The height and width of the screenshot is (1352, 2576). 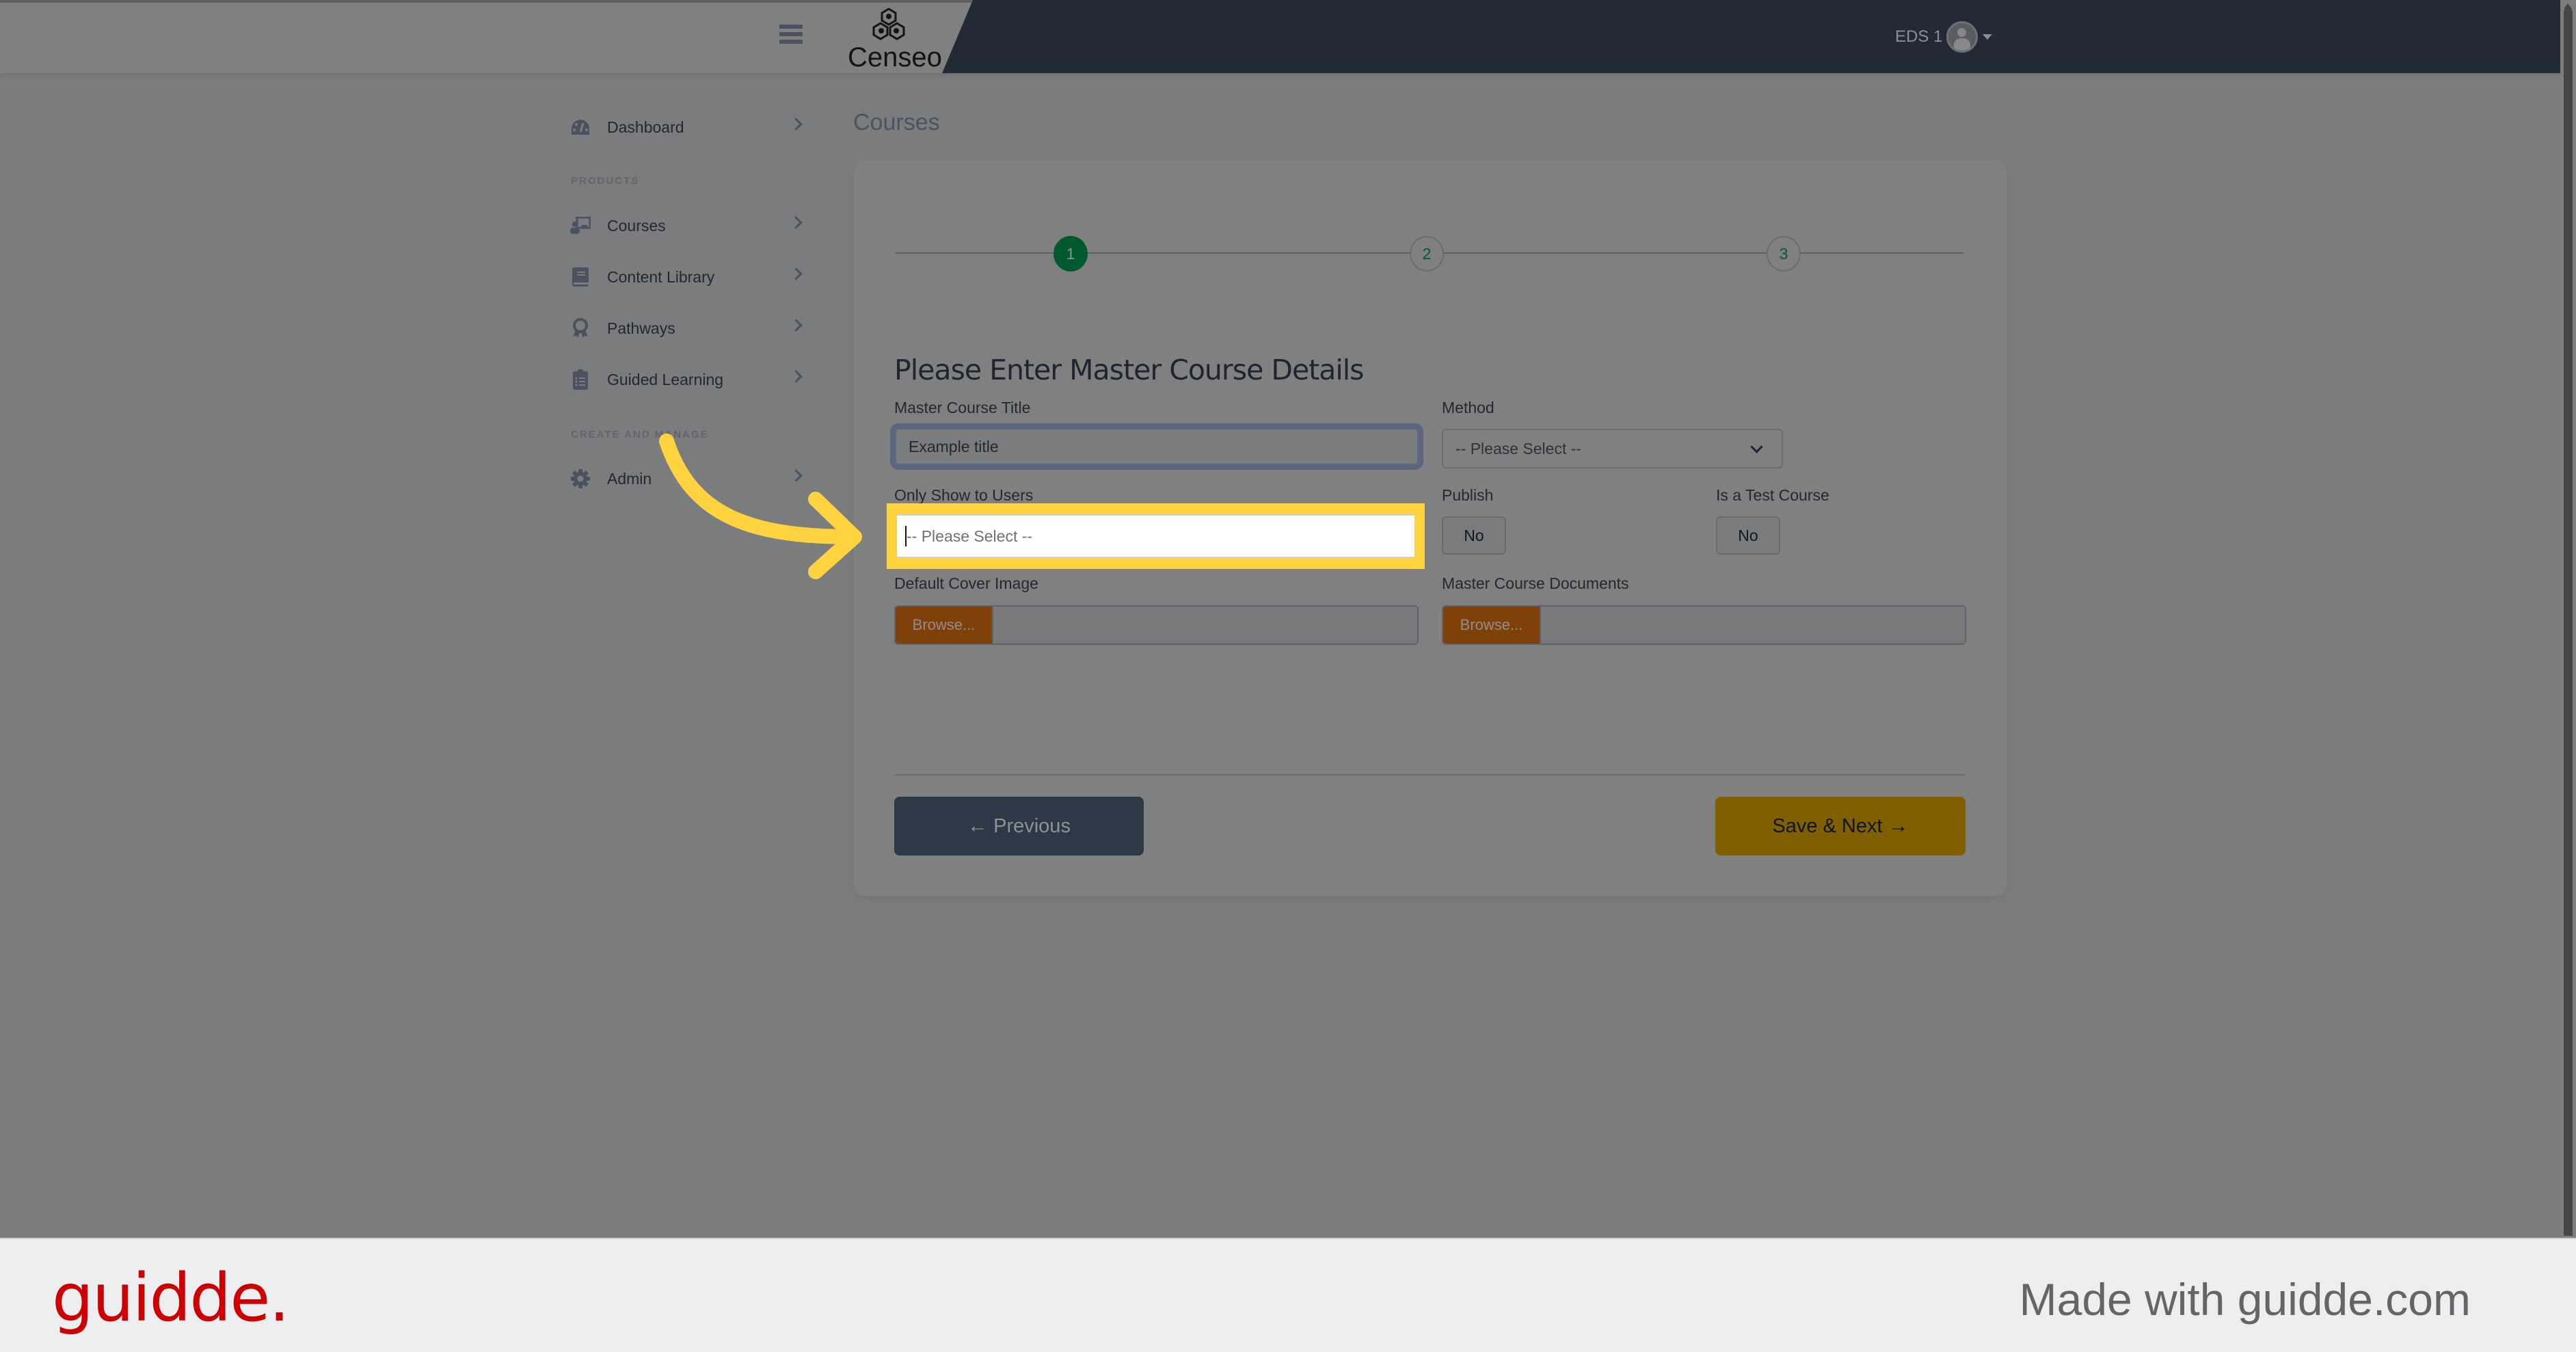 What do you see at coordinates (1535, 583) in the screenshot?
I see `master-course-documents-label: Master Course Documents` at bounding box center [1535, 583].